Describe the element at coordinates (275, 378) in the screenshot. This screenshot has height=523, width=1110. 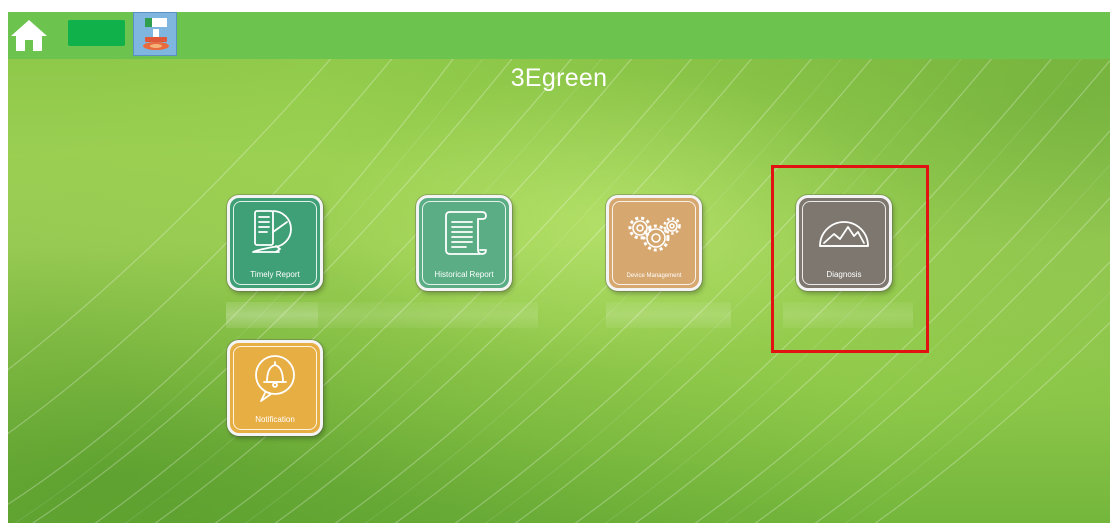
I see `bell-icon` at that location.